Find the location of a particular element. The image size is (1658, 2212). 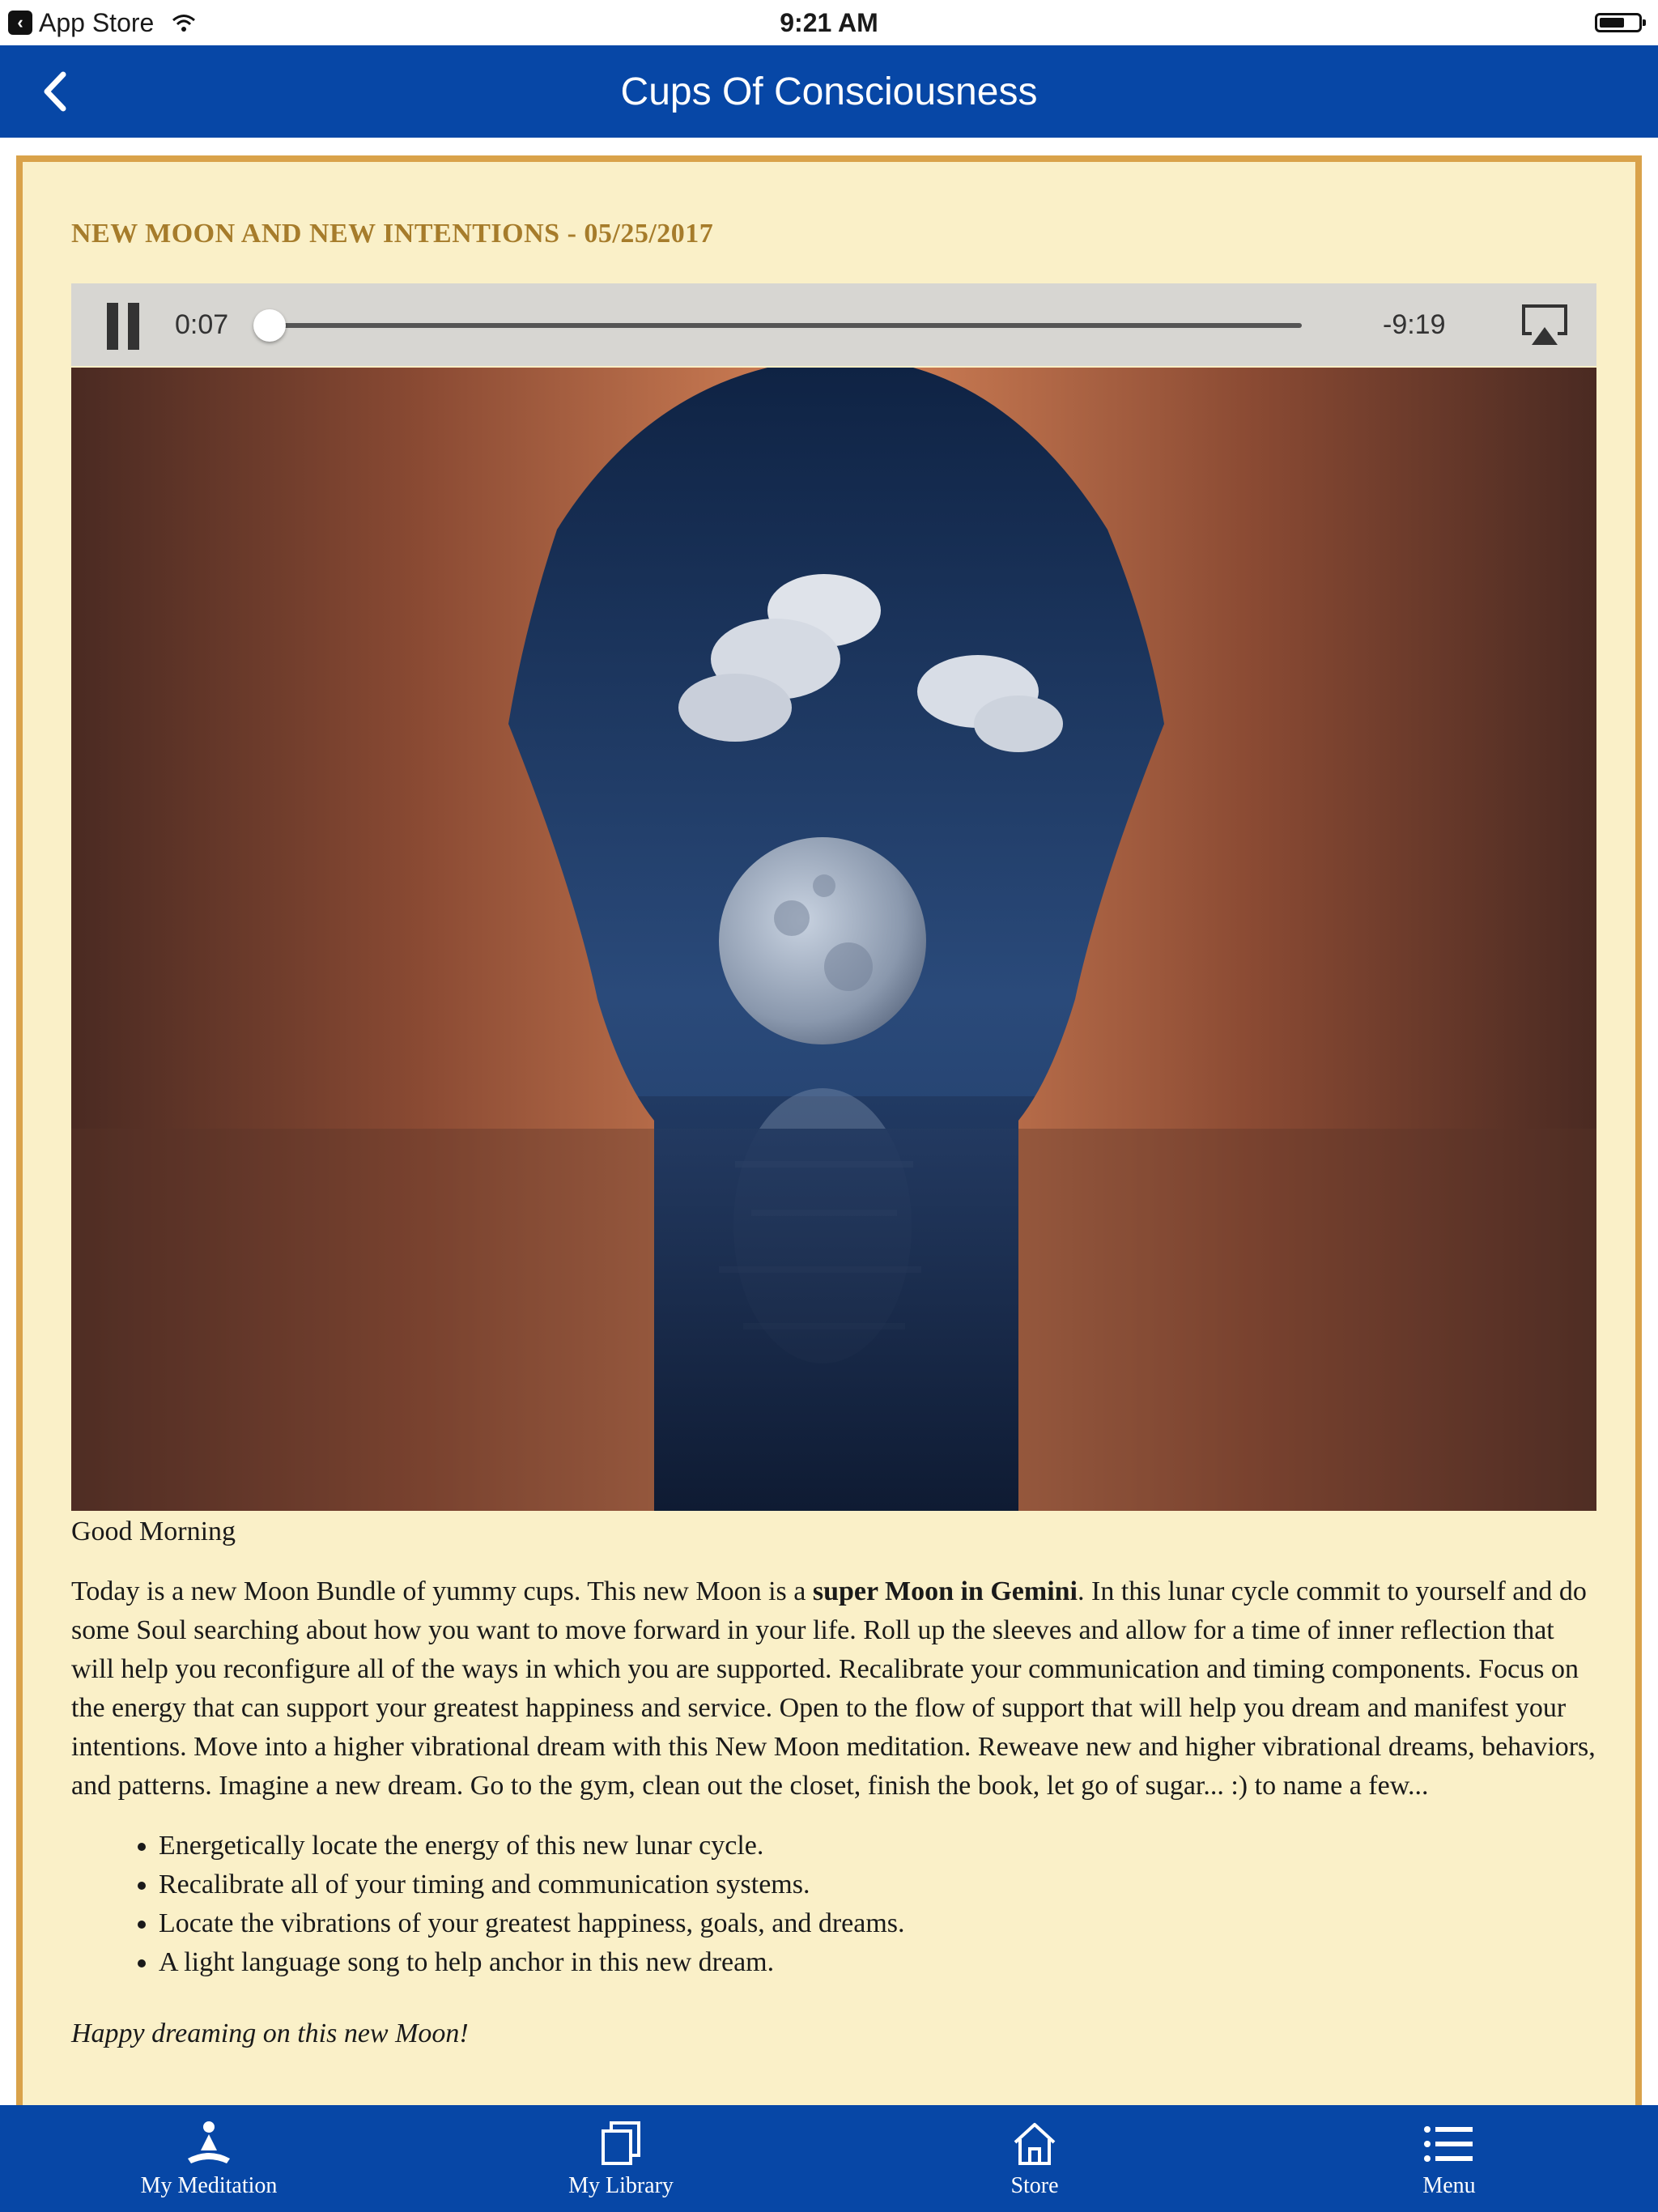

greeting: Good Morning is located at coordinates (153, 1531).